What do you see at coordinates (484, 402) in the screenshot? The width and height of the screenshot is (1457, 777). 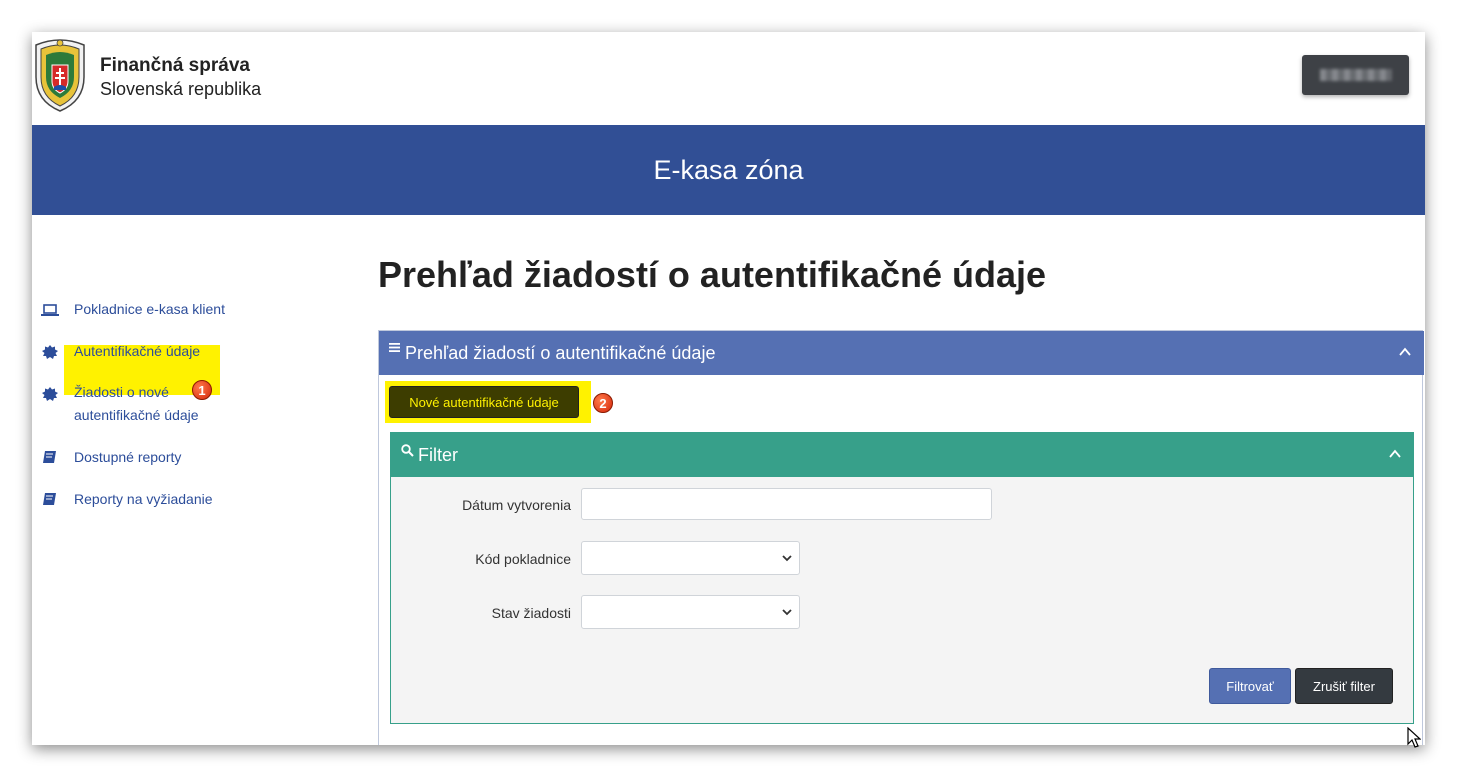 I see `new-credentials-button: Nové autentifikačné údaje` at bounding box center [484, 402].